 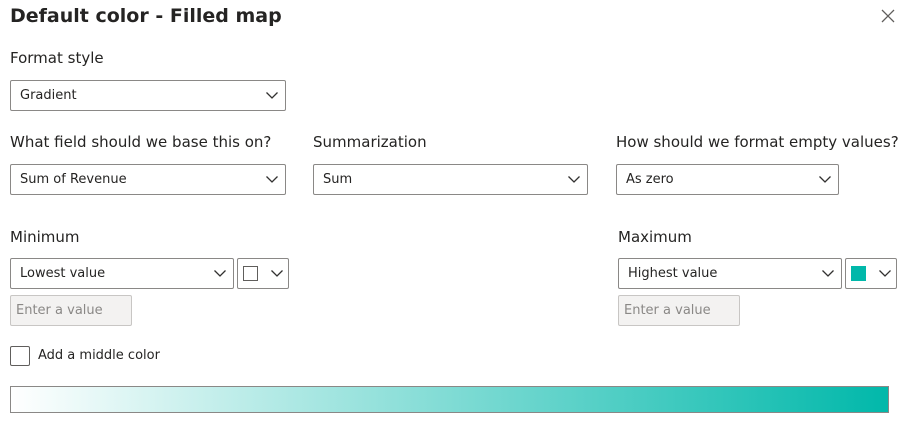 What do you see at coordinates (449, 399) in the screenshot?
I see `gradient-preview` at bounding box center [449, 399].